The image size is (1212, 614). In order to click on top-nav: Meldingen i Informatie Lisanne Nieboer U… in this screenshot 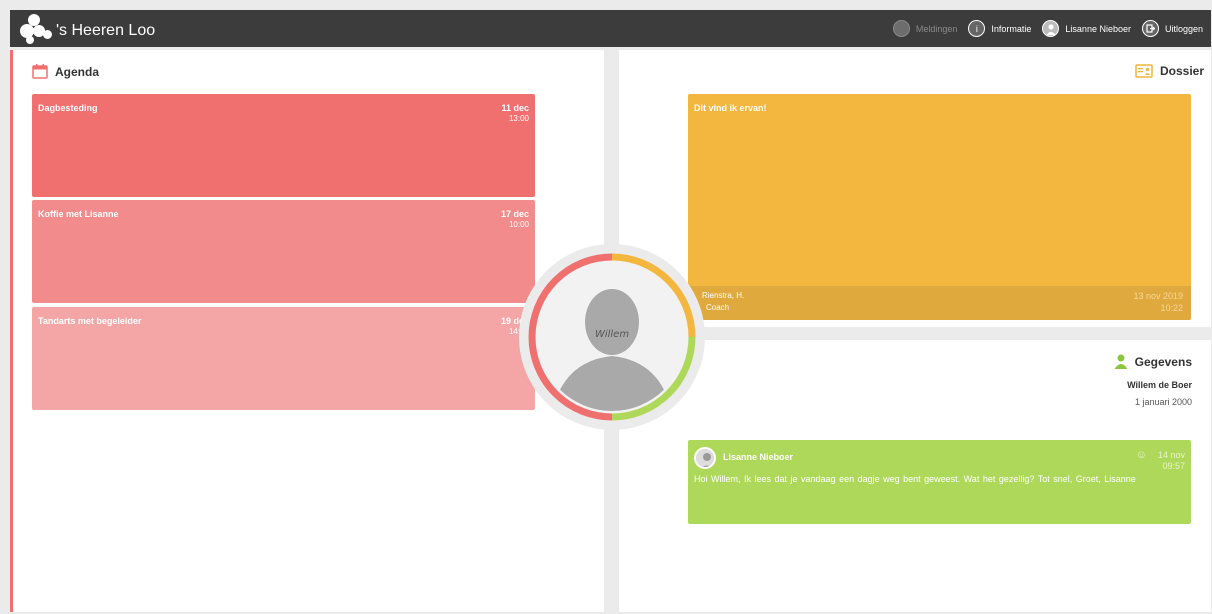, I will do `click(1047, 28)`.